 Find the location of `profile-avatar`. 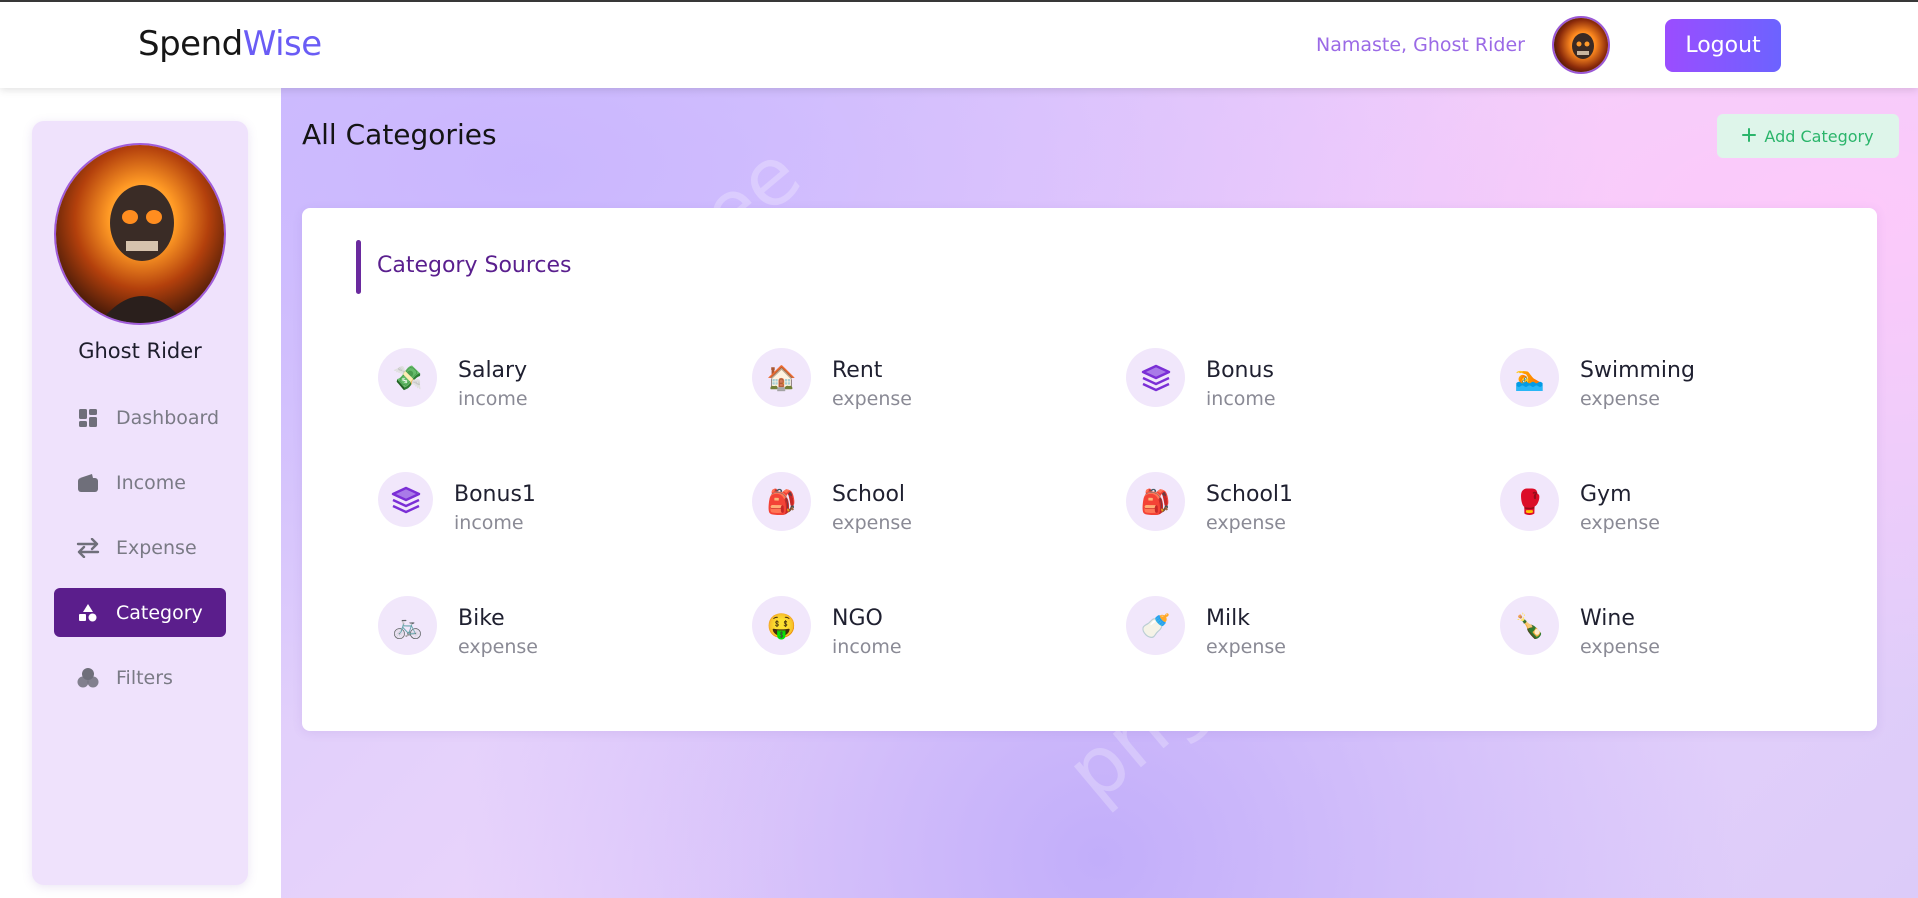

profile-avatar is located at coordinates (140, 234).